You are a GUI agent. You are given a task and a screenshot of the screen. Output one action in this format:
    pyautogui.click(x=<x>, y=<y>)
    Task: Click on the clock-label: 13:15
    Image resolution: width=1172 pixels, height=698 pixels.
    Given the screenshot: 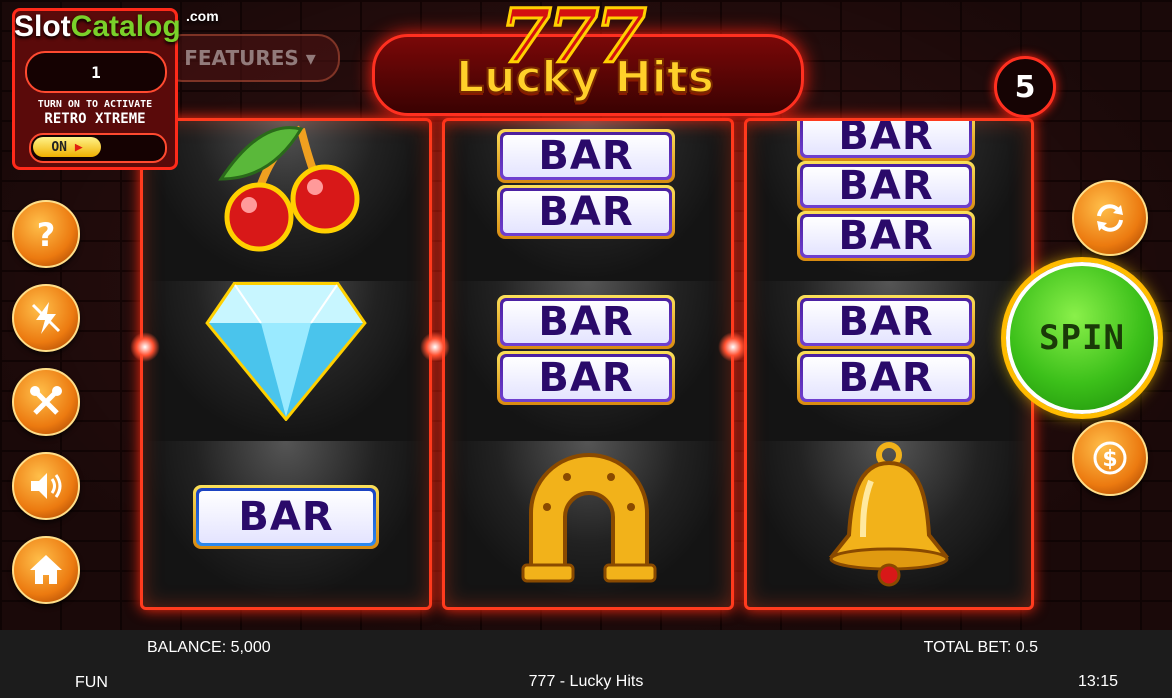 What is the action you would take?
    pyautogui.click(x=1097, y=681)
    